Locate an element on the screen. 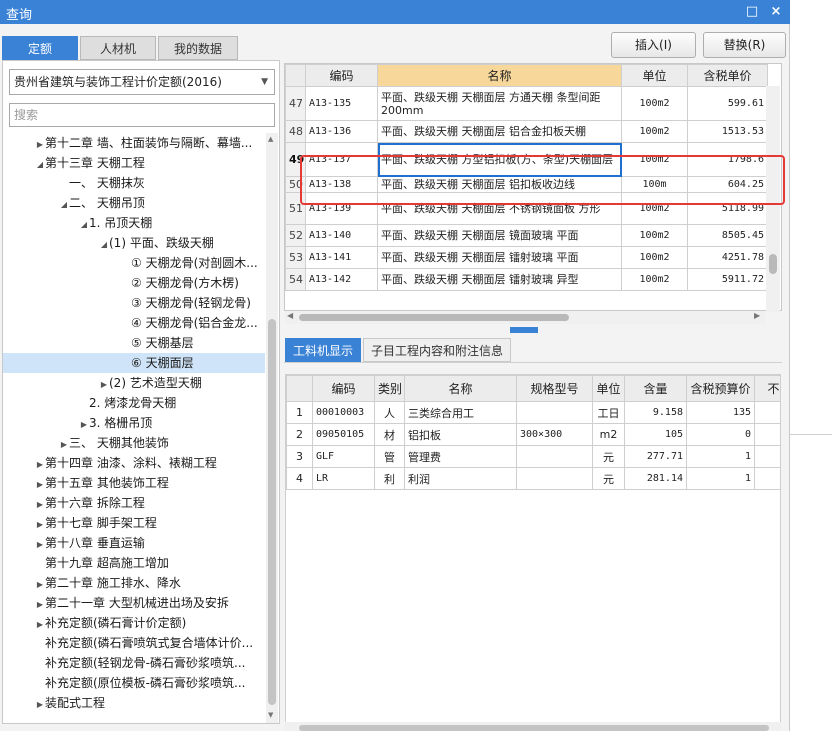 This screenshot has height=731, width=832. replace-button: 替换(R) is located at coordinates (744, 45).